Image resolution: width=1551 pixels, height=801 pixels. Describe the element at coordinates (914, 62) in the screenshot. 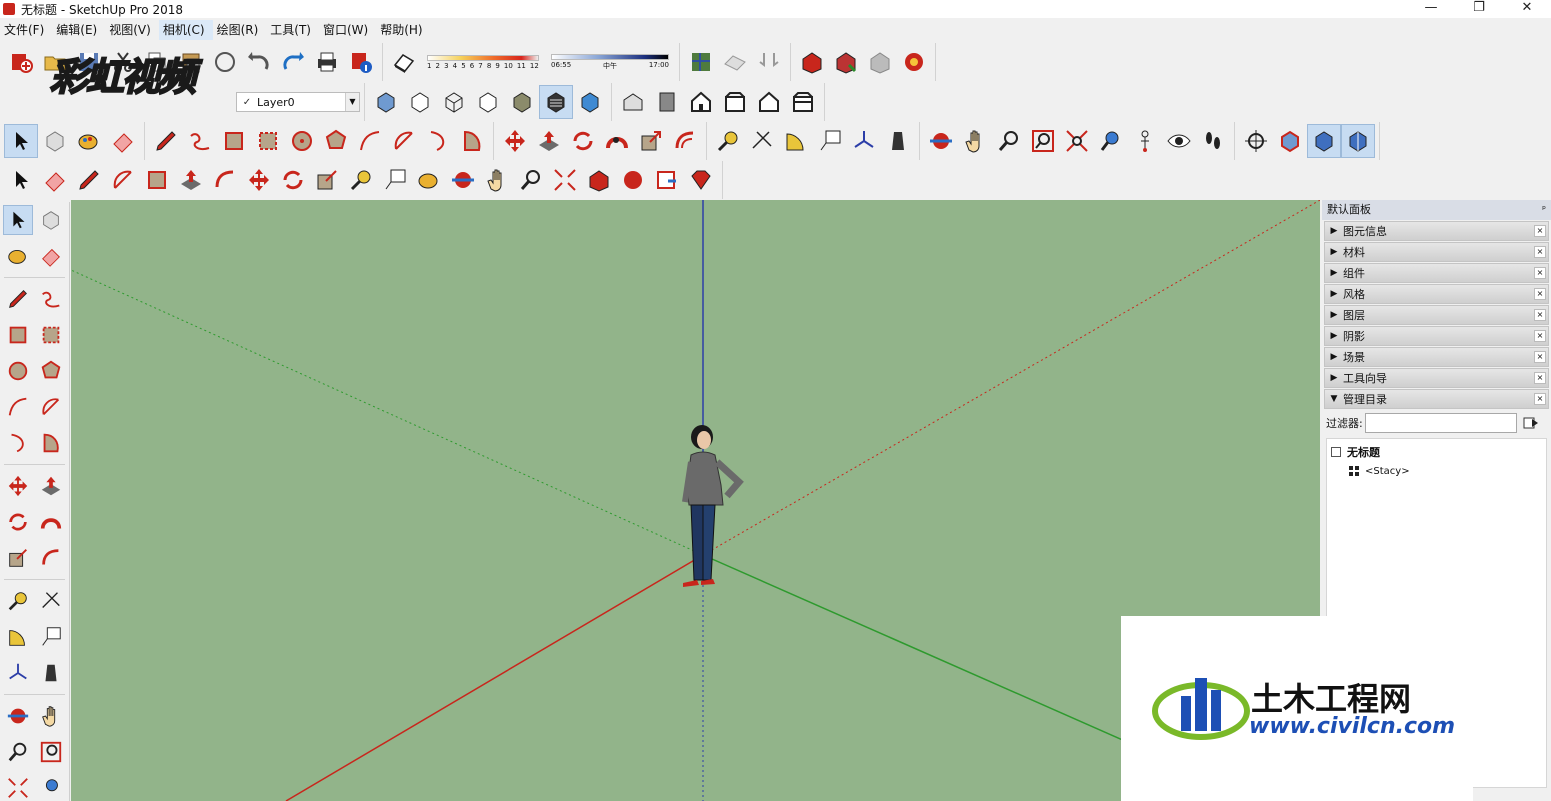

I see `extension-warehouse-button` at that location.